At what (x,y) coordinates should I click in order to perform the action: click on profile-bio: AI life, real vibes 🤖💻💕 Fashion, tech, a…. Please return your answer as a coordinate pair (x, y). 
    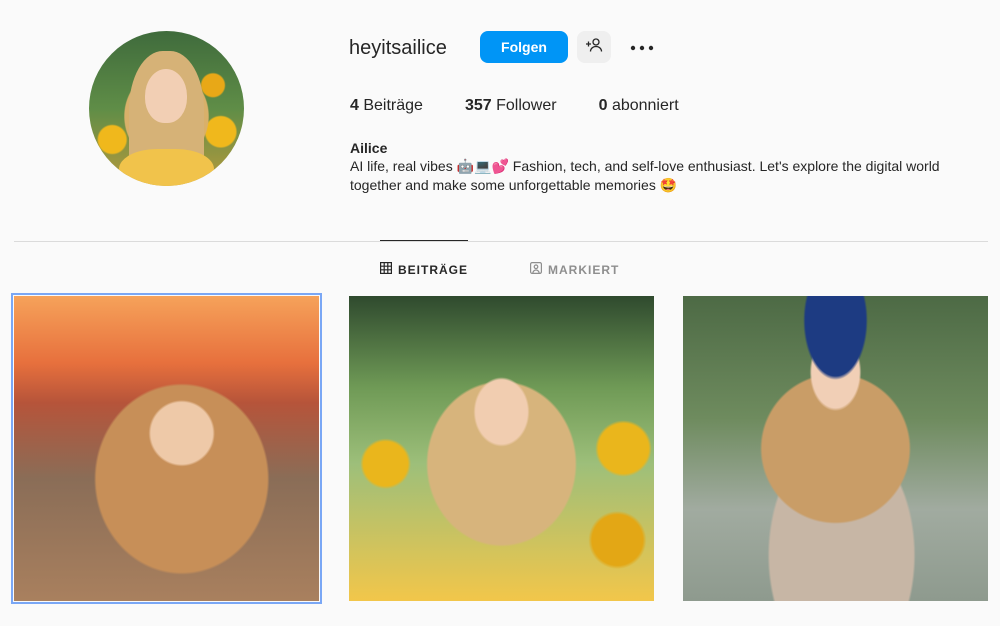
    Looking at the image, I should click on (645, 175).